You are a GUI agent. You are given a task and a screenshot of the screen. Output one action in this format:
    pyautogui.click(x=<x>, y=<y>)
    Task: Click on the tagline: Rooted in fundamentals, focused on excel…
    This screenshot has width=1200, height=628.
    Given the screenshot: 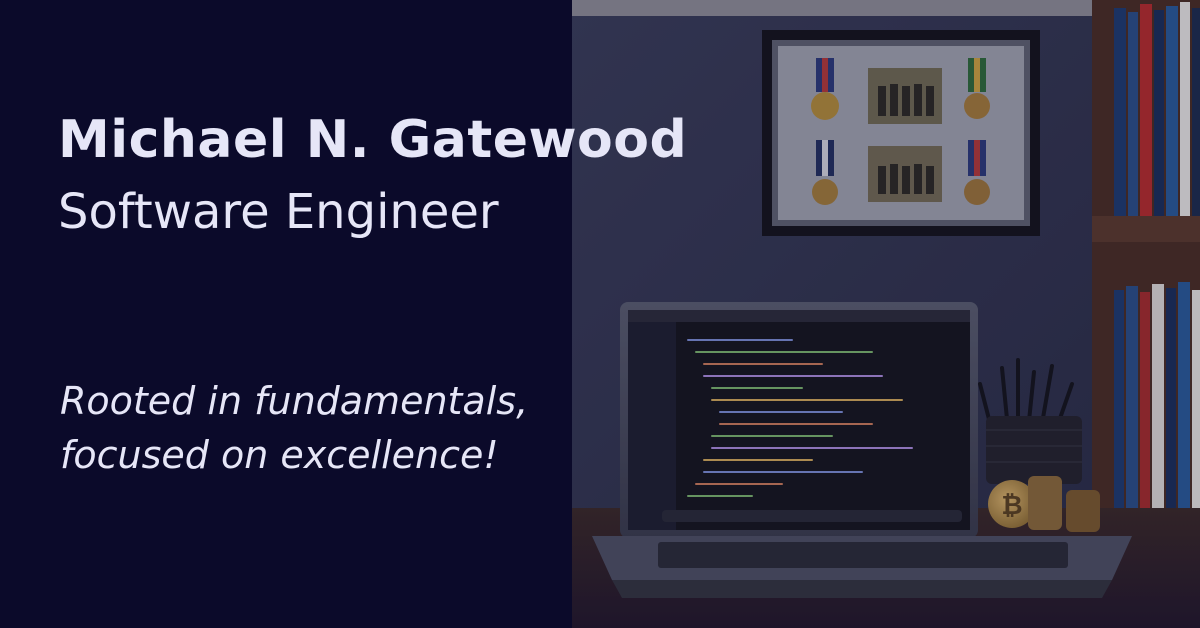 What is the action you would take?
    pyautogui.click(x=294, y=428)
    